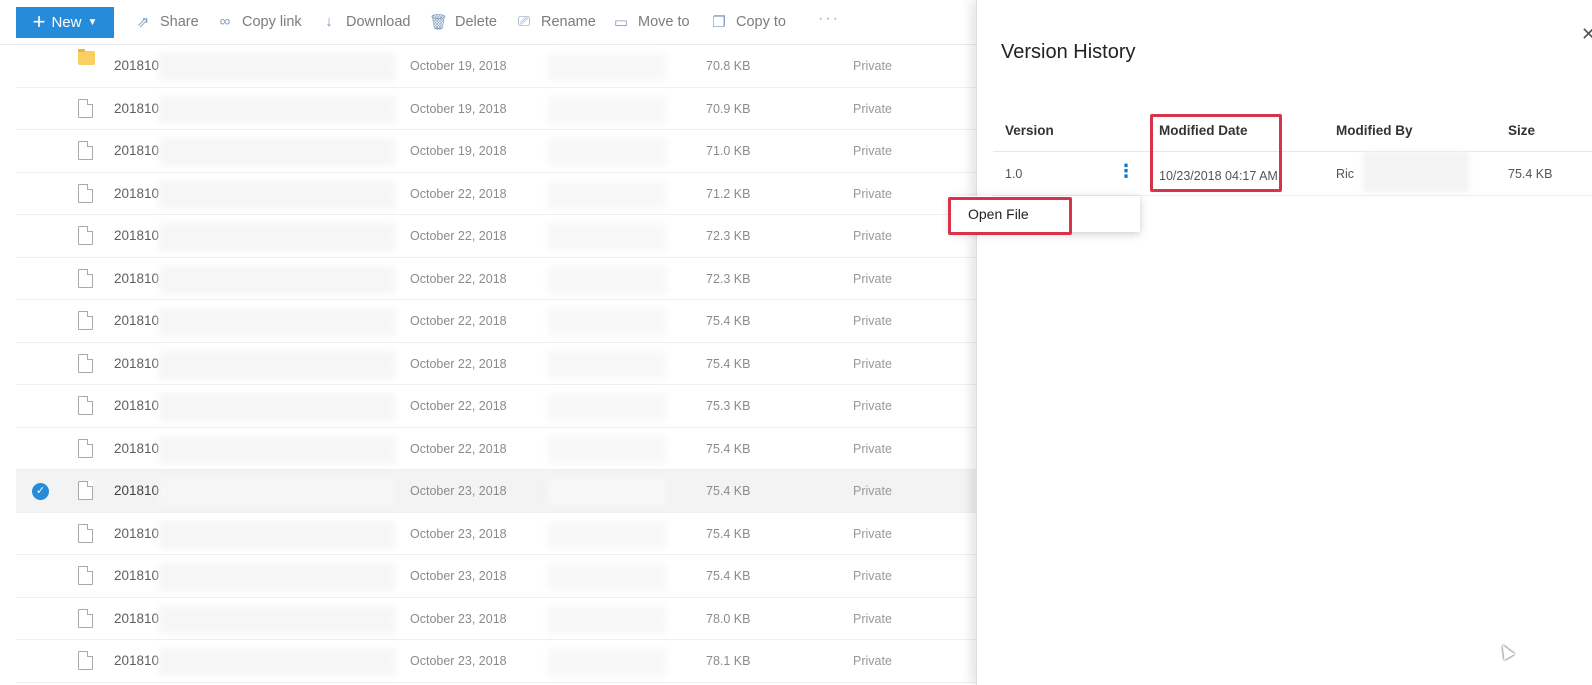 The height and width of the screenshot is (685, 1592). What do you see at coordinates (1216, 153) in the screenshot?
I see `highlight-modified-date` at bounding box center [1216, 153].